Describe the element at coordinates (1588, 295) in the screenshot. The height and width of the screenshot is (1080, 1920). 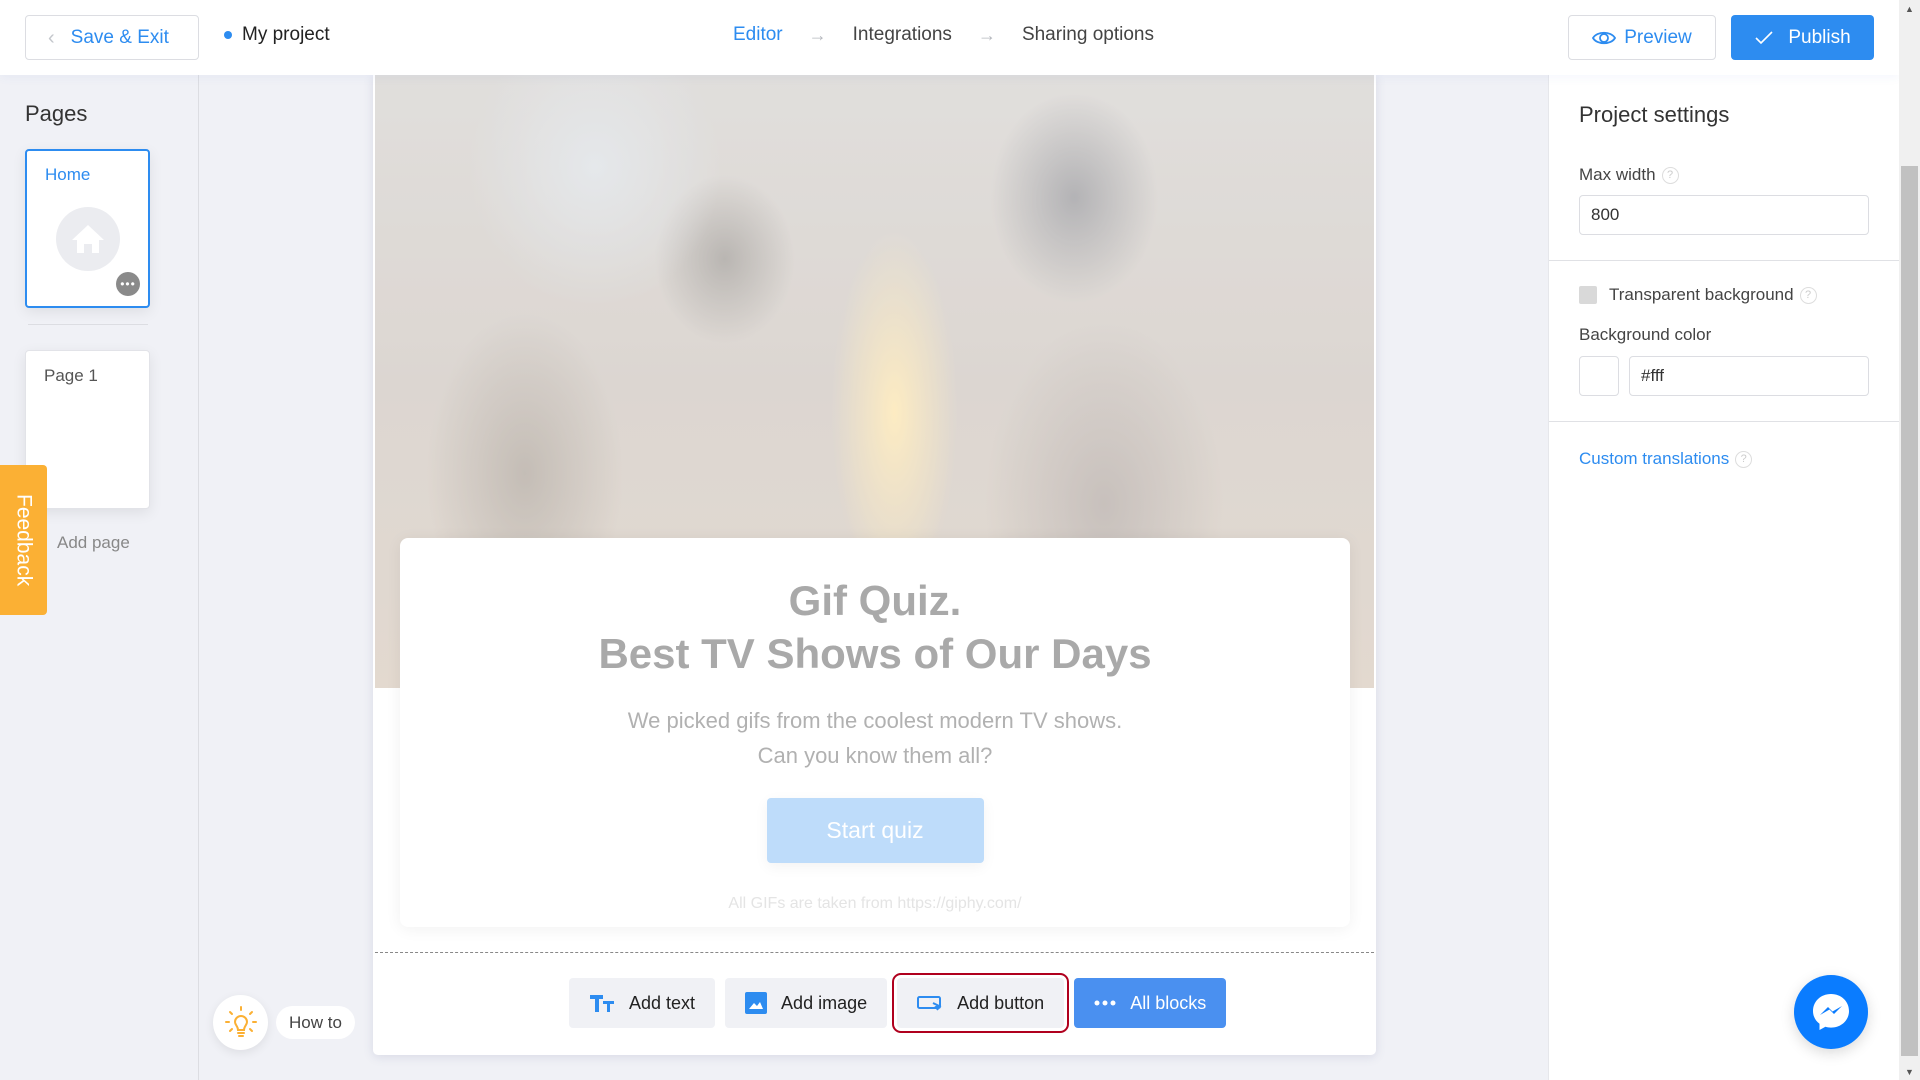
I see `transparent-background-checkbox` at that location.